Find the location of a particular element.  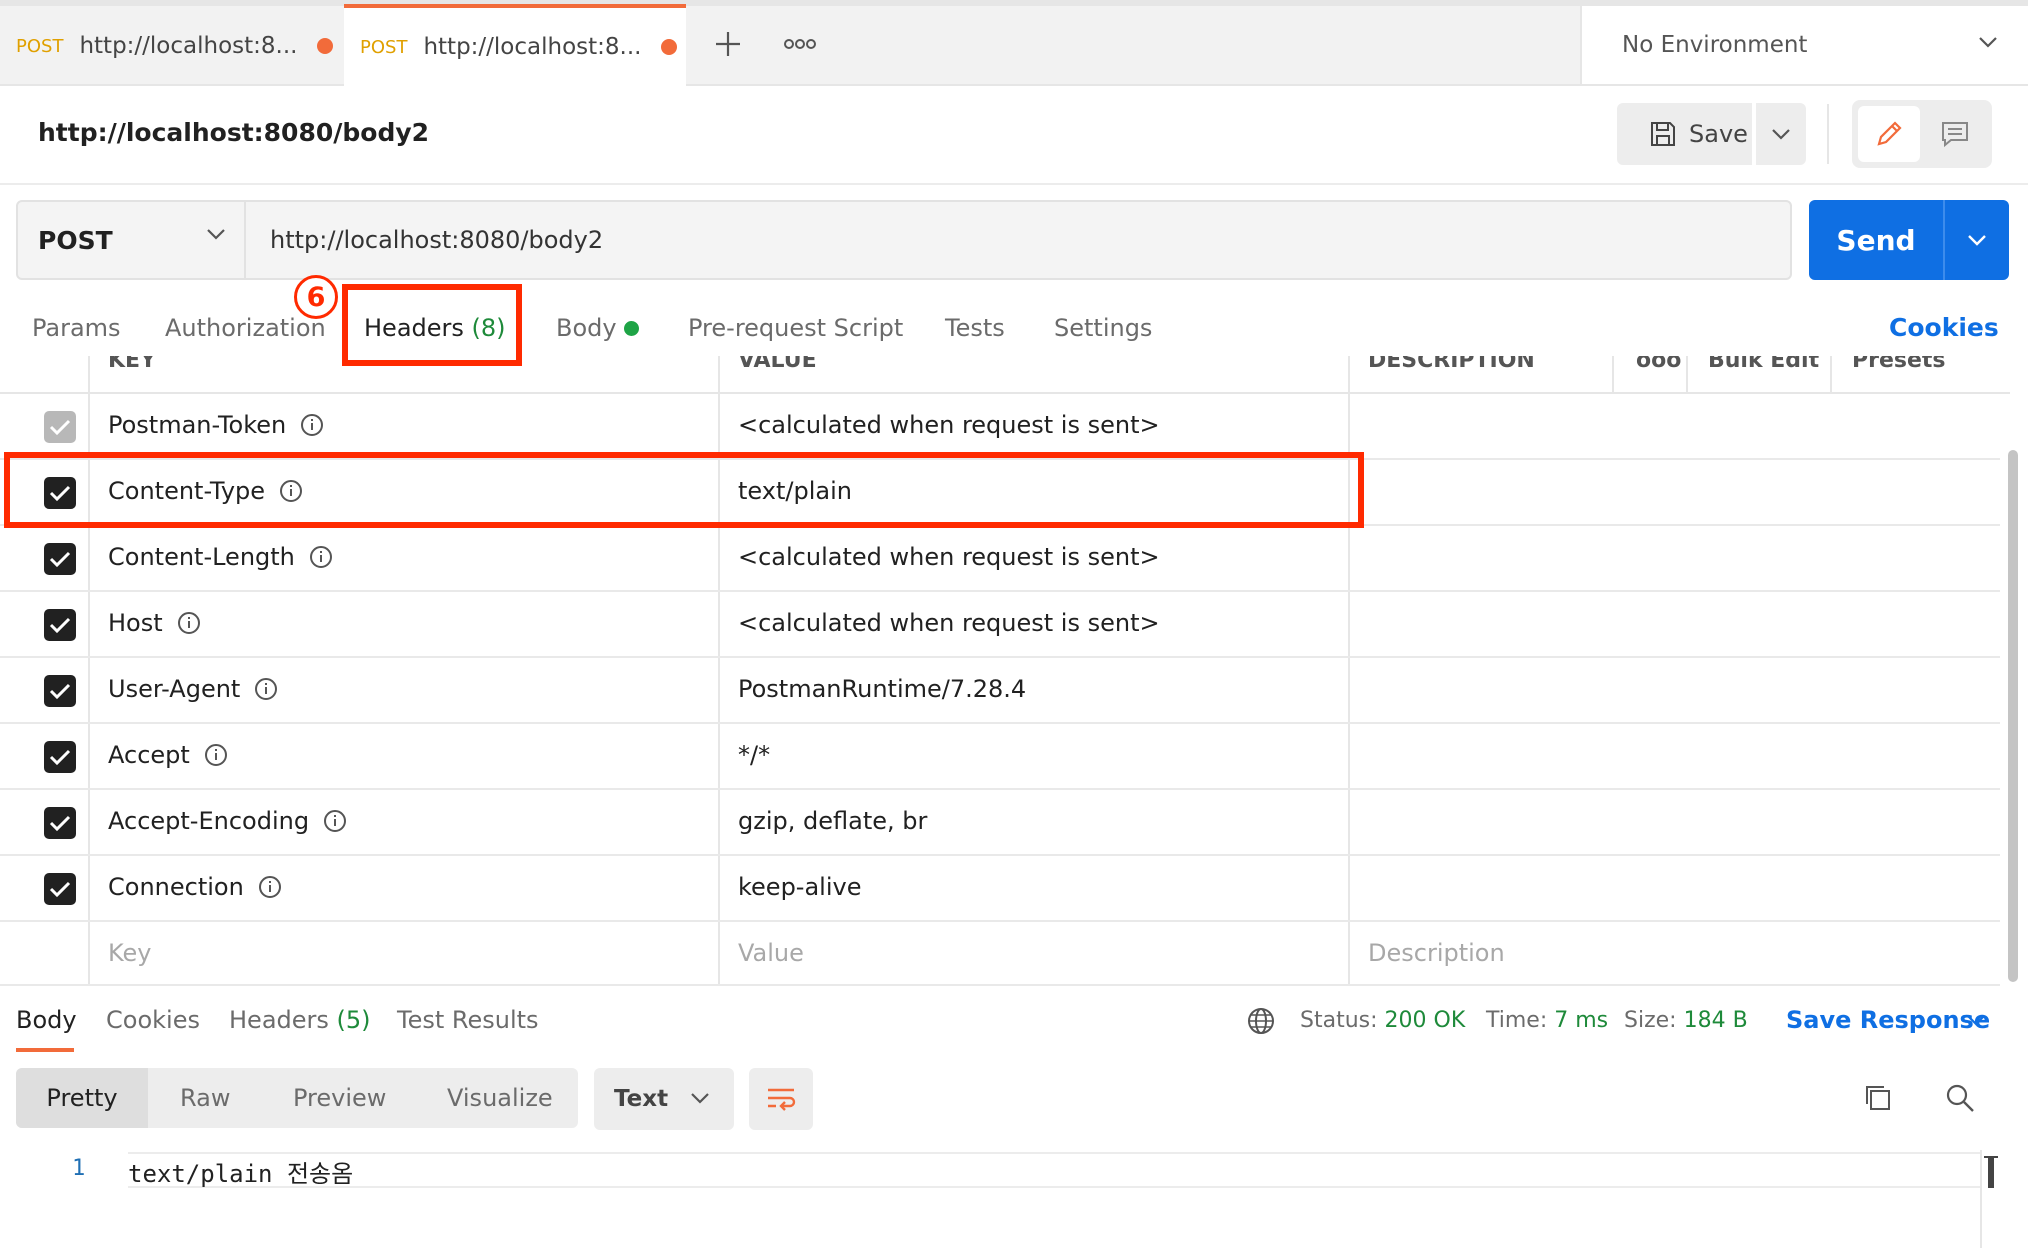

request-title: http://localhost:8080/body2 is located at coordinates (233, 132).